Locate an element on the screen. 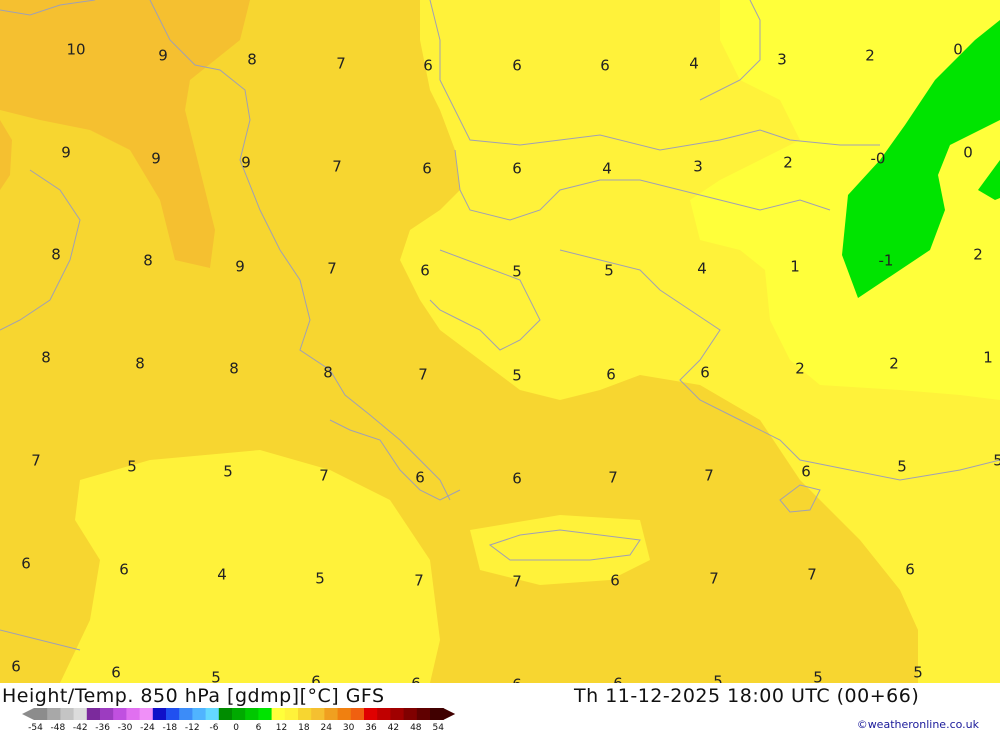  scale-label: -24 is located at coordinates (147, 728).